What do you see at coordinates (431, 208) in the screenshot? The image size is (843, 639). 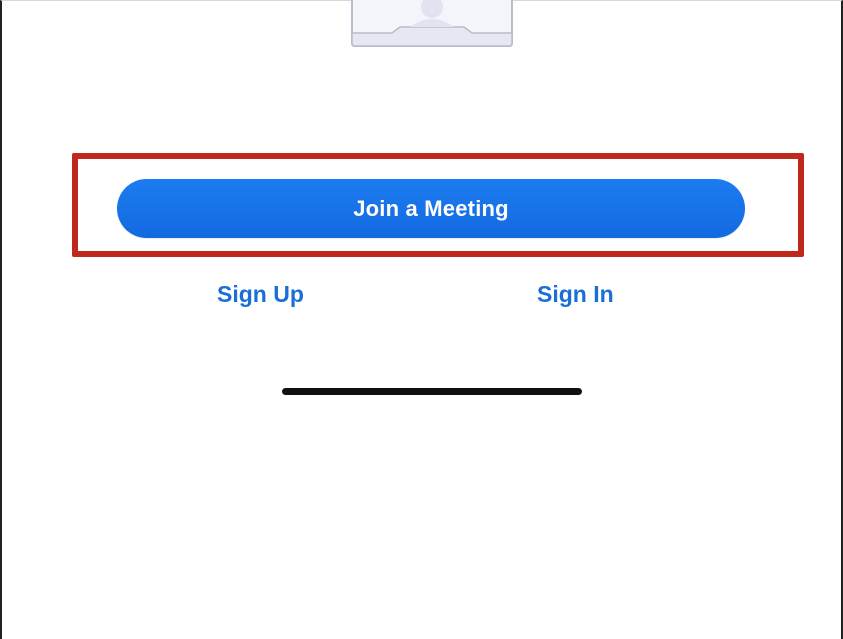 I see `join-meeting-button: Join a Meeting` at bounding box center [431, 208].